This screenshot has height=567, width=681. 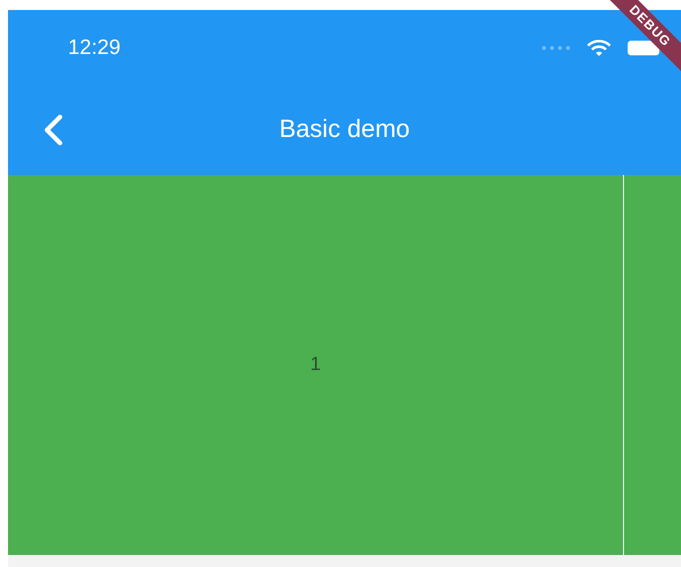 What do you see at coordinates (344, 130) in the screenshot?
I see `page-title: Basic demo` at bounding box center [344, 130].